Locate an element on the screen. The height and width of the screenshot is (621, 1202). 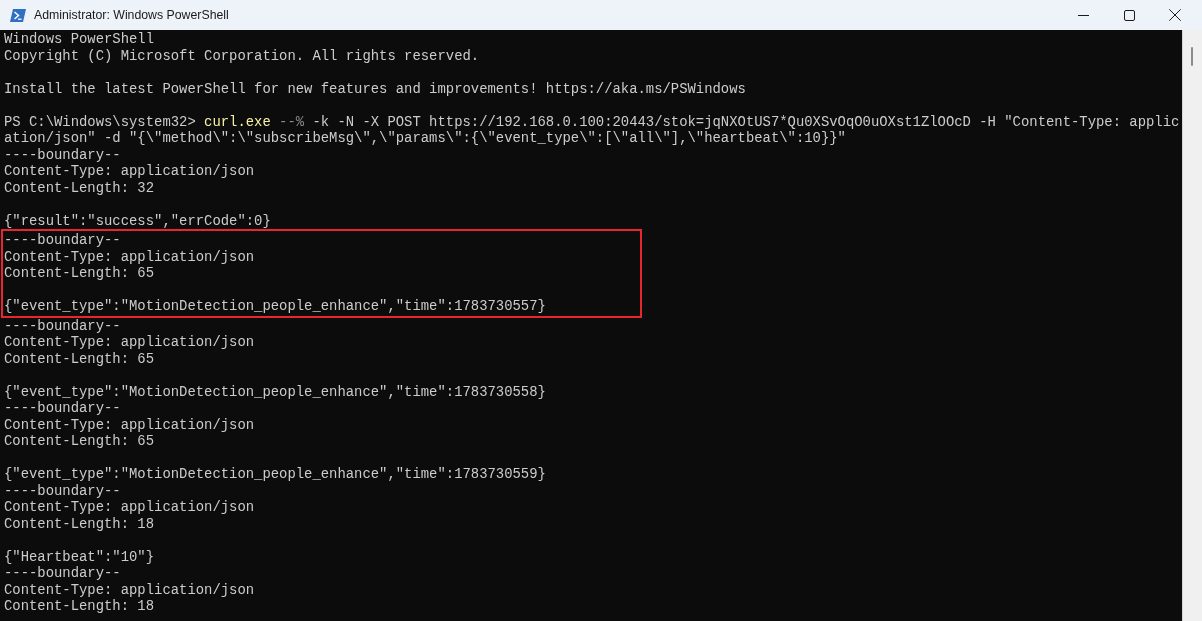
operator-text: --% is located at coordinates (292, 121).